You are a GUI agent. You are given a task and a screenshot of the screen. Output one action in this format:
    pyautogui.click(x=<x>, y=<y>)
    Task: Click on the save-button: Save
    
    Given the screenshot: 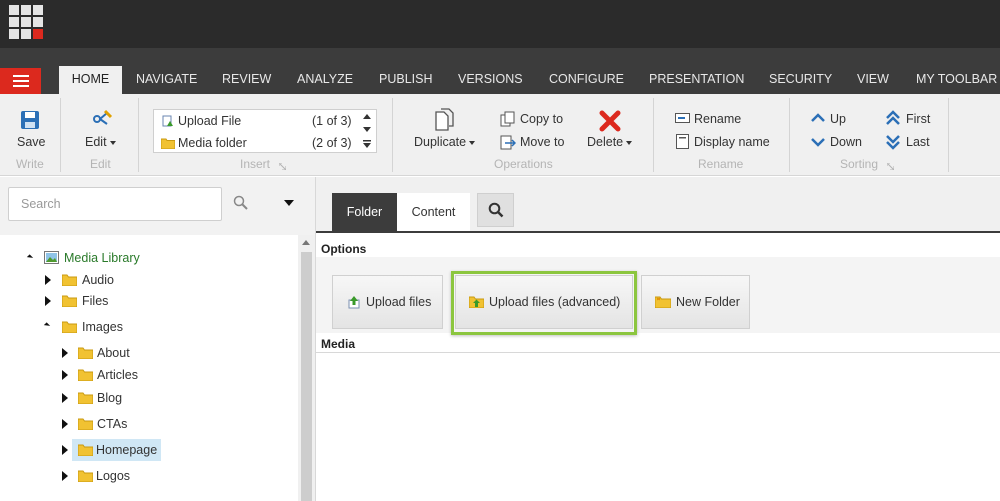 What is the action you would take?
    pyautogui.click(x=30, y=128)
    